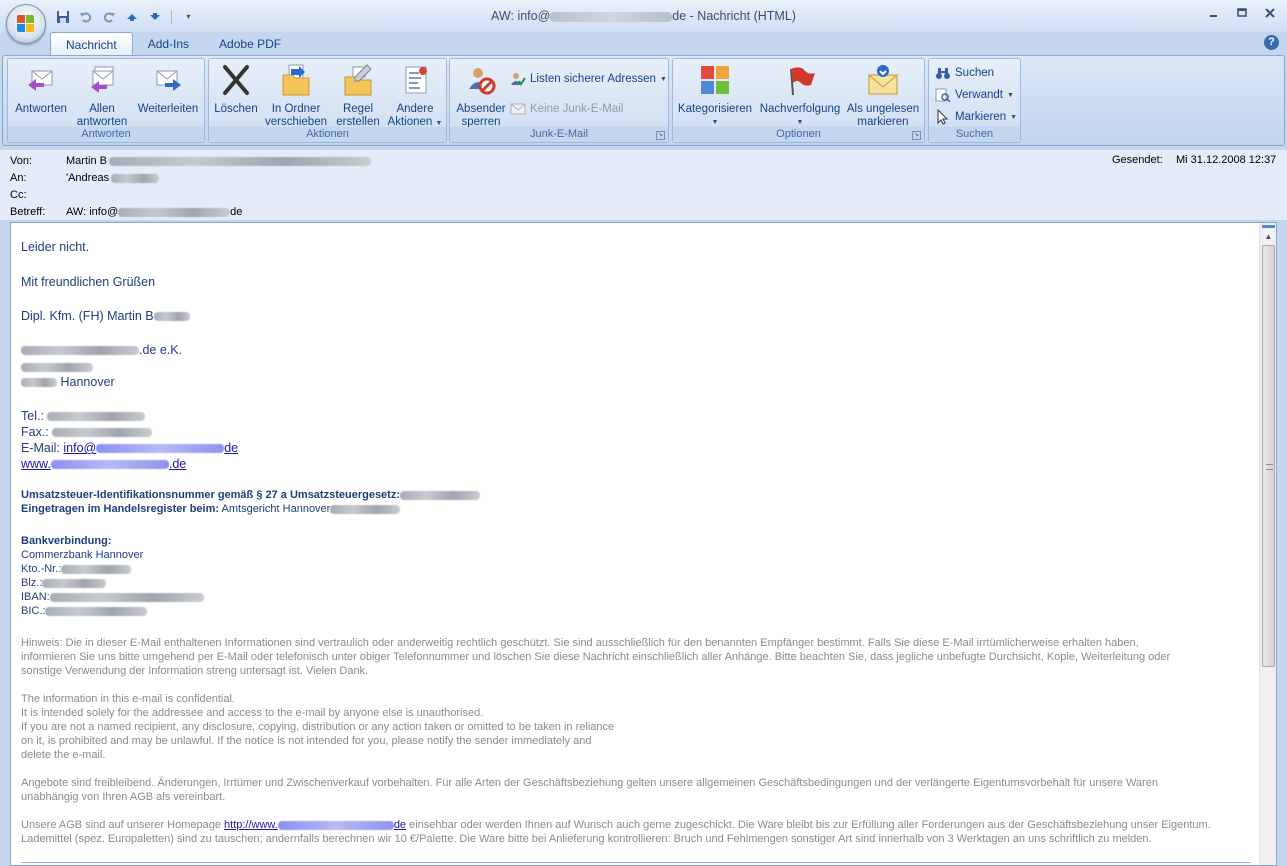 The height and width of the screenshot is (866, 1287). I want to click on block-sender-button: Absender sperren, so click(481, 96).